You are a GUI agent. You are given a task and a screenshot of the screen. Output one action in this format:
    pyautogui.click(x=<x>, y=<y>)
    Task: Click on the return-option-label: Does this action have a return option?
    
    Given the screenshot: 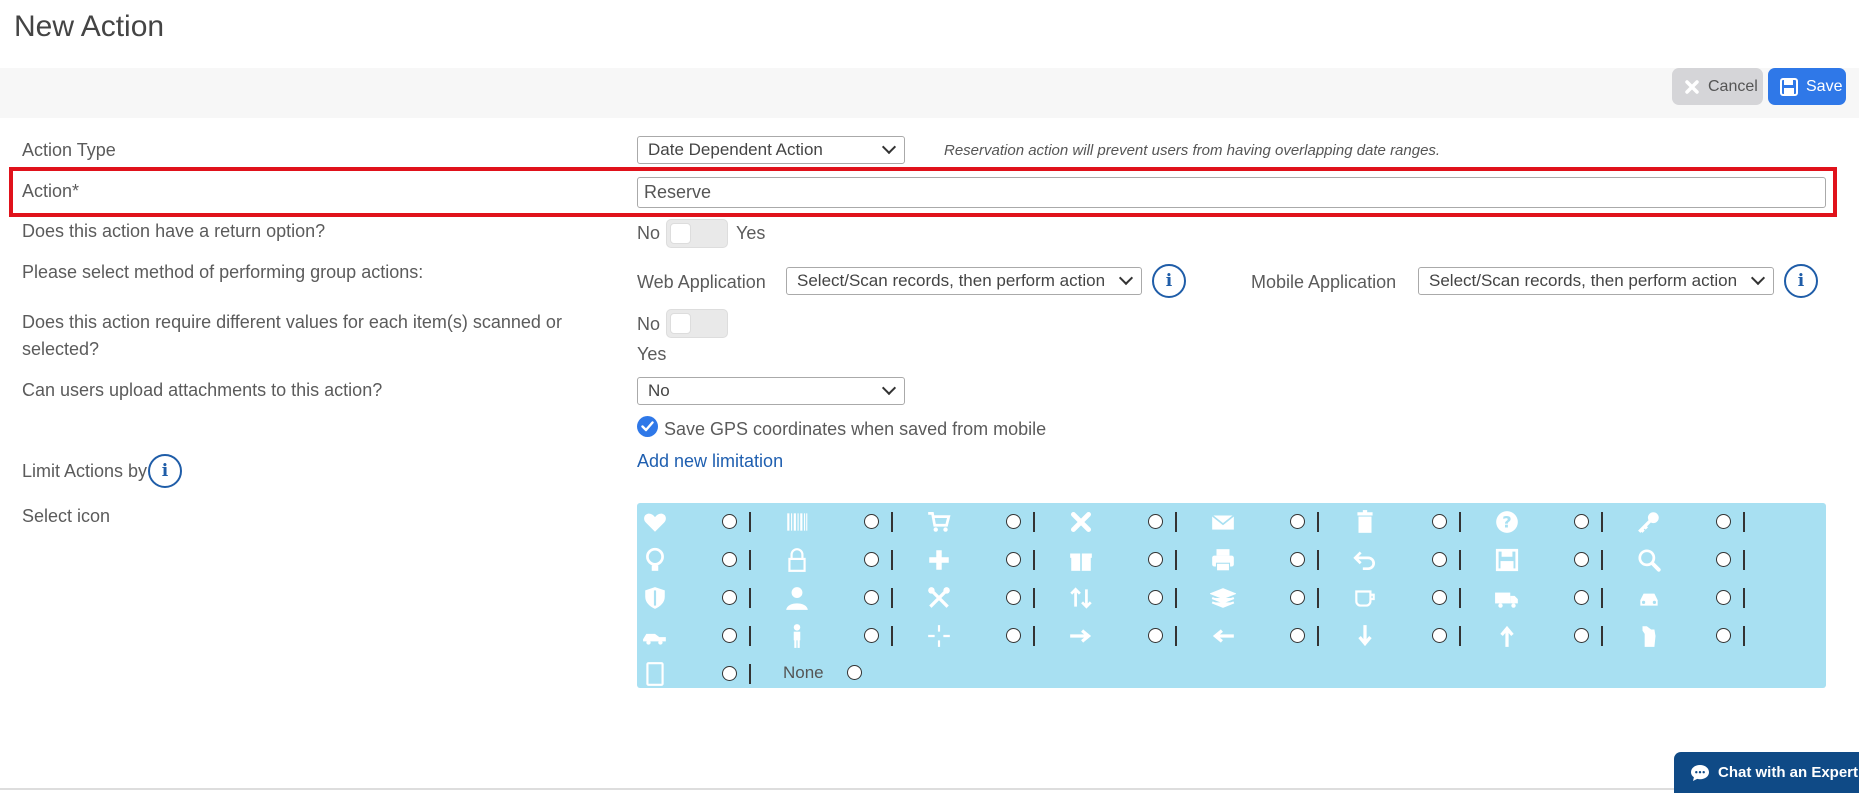 What is the action you would take?
    pyautogui.click(x=174, y=231)
    